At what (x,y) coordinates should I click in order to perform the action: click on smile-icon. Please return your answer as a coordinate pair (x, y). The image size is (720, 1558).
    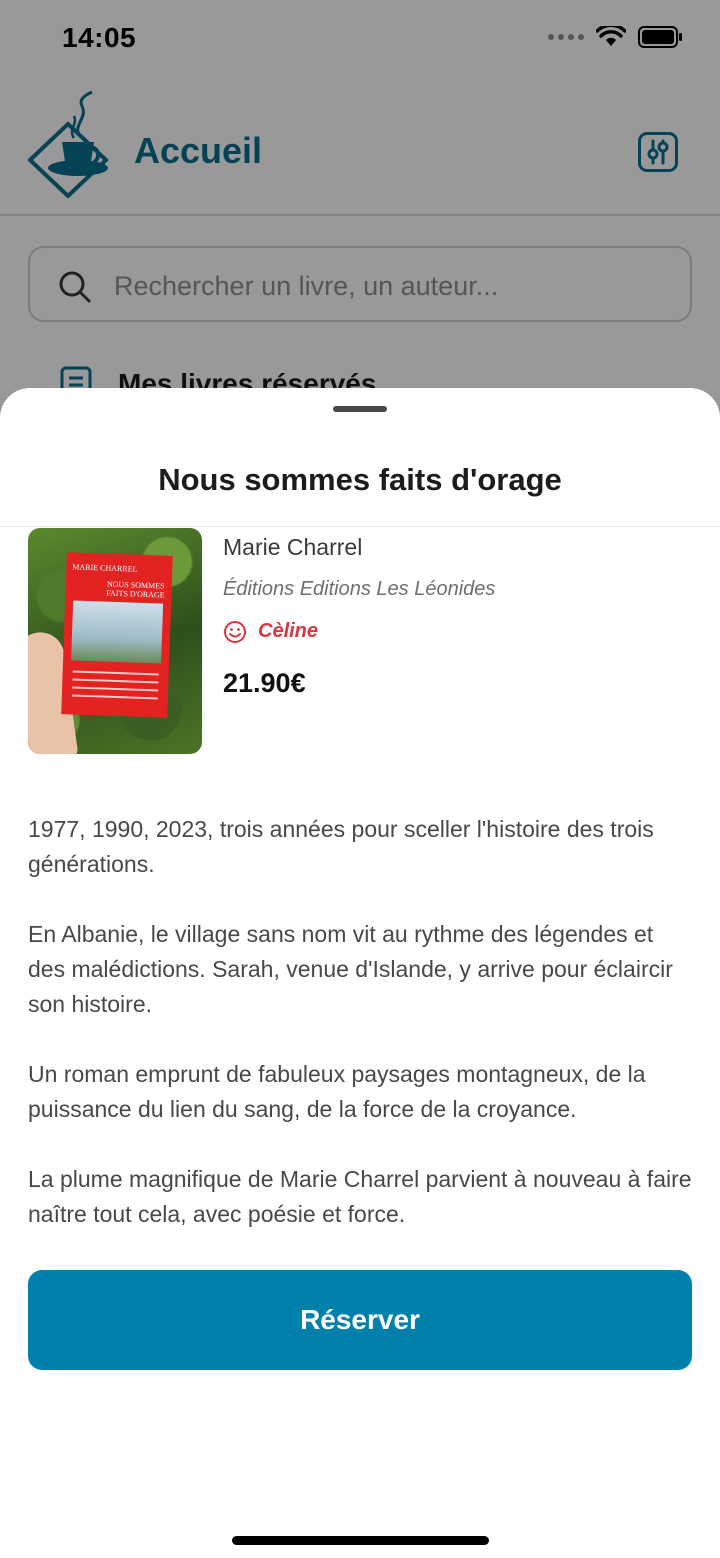
    Looking at the image, I should click on (235, 632).